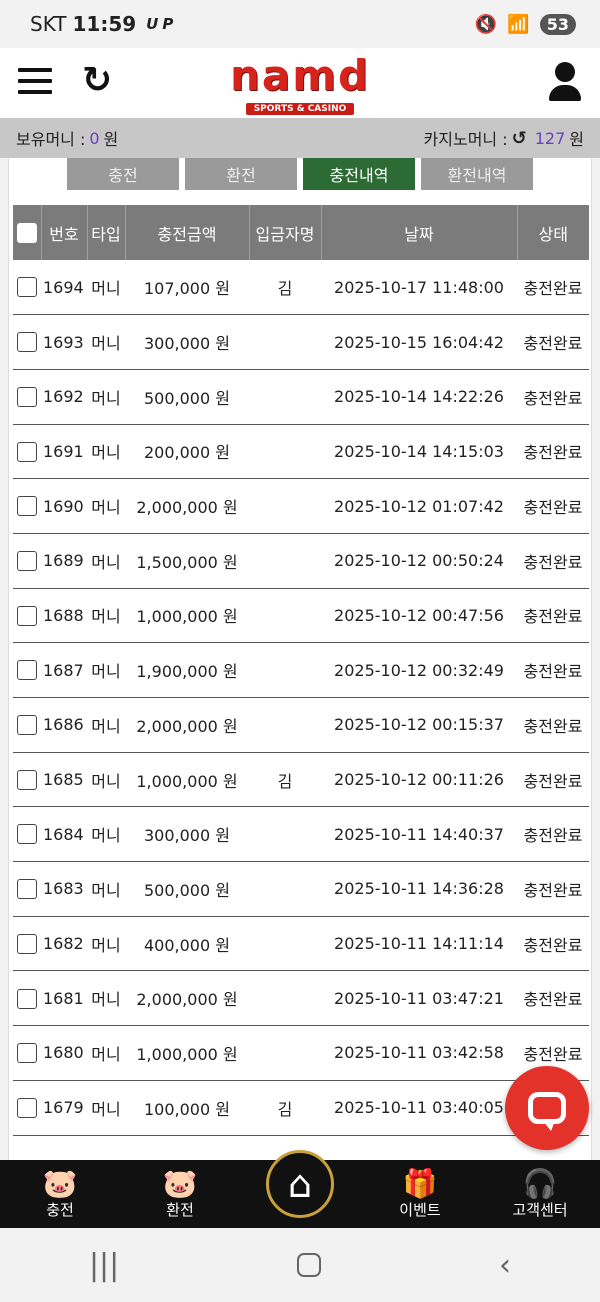 This screenshot has width=600, height=1302. Describe the element at coordinates (300, 75) in the screenshot. I see `logo-wordmark: namd` at that location.